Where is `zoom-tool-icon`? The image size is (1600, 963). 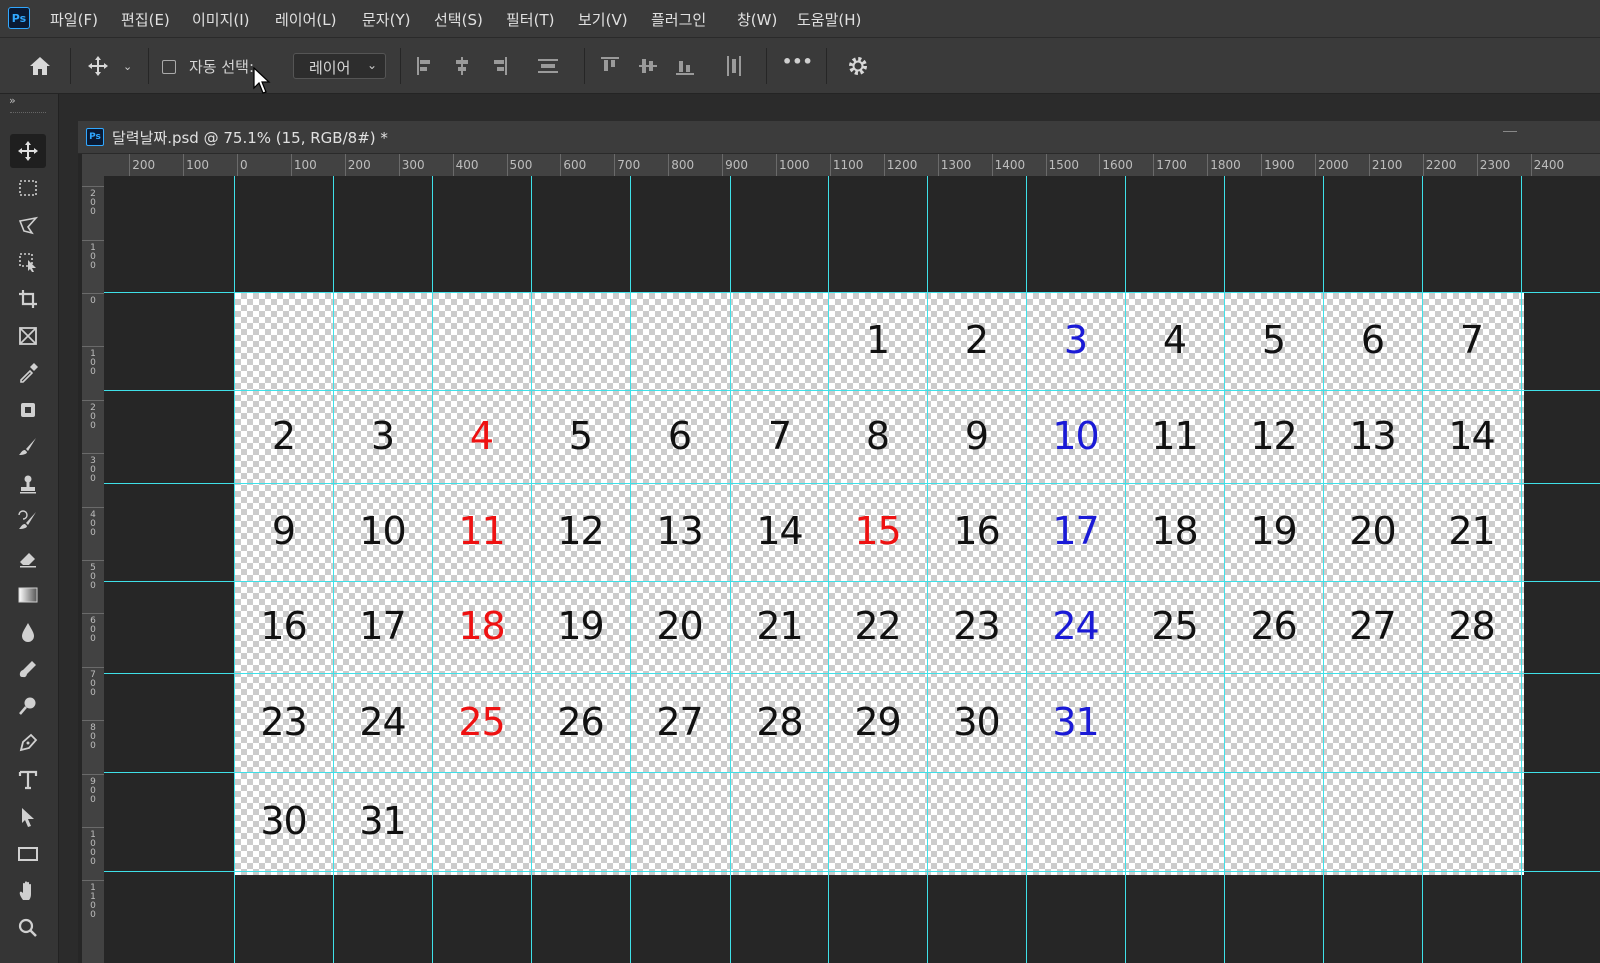
zoom-tool-icon is located at coordinates (28, 928).